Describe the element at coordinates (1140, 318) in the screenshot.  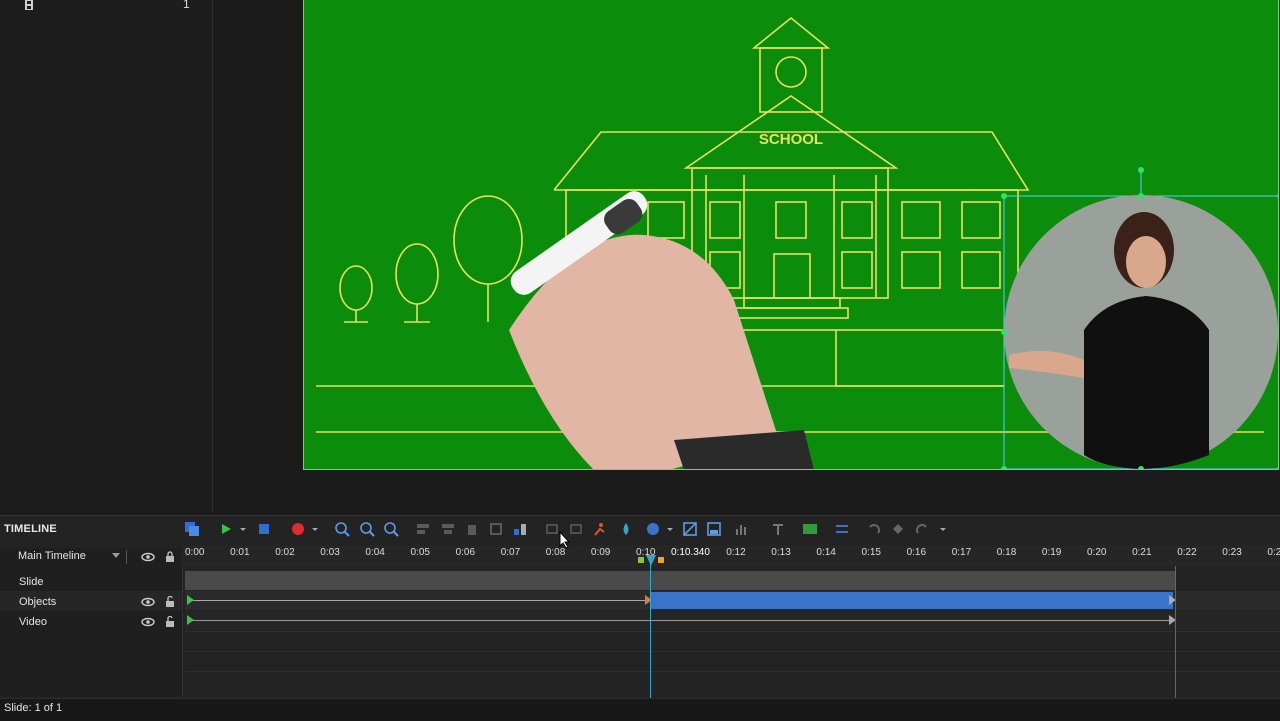
I see `presenter-video-object` at that location.